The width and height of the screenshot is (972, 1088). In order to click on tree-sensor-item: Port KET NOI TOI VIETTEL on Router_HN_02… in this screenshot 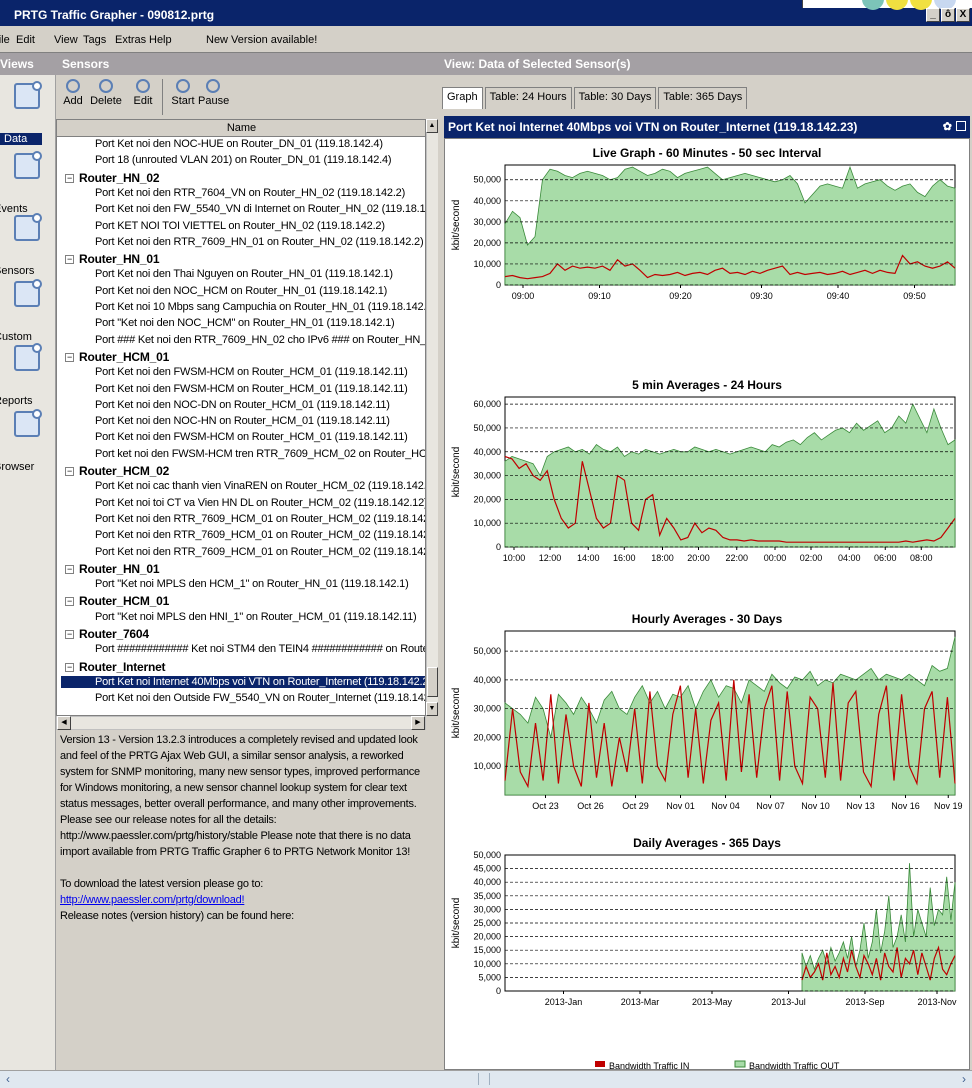, I will do `click(240, 226)`.